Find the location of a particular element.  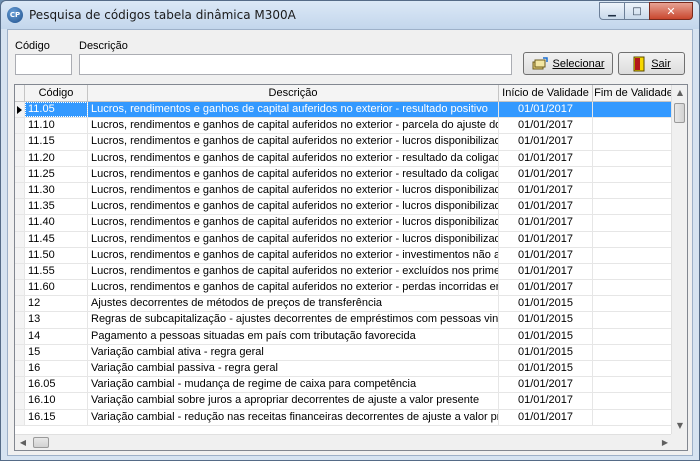

scroll-down-icon: ▼ is located at coordinates (679, 426).